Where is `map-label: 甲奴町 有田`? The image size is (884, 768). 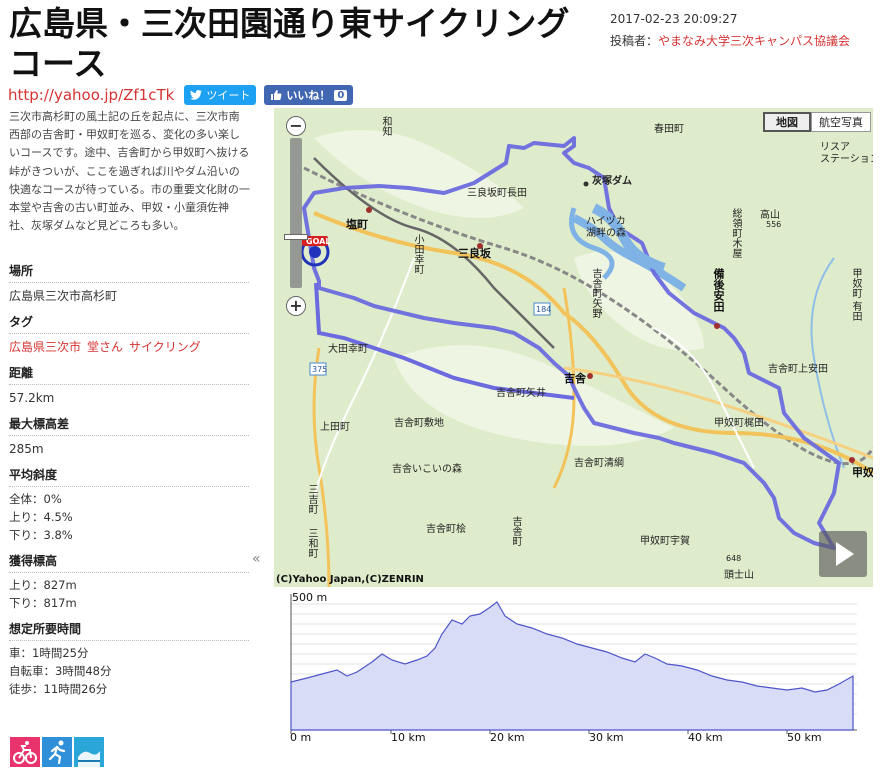 map-label: 甲奴町 有田 is located at coordinates (855, 295).